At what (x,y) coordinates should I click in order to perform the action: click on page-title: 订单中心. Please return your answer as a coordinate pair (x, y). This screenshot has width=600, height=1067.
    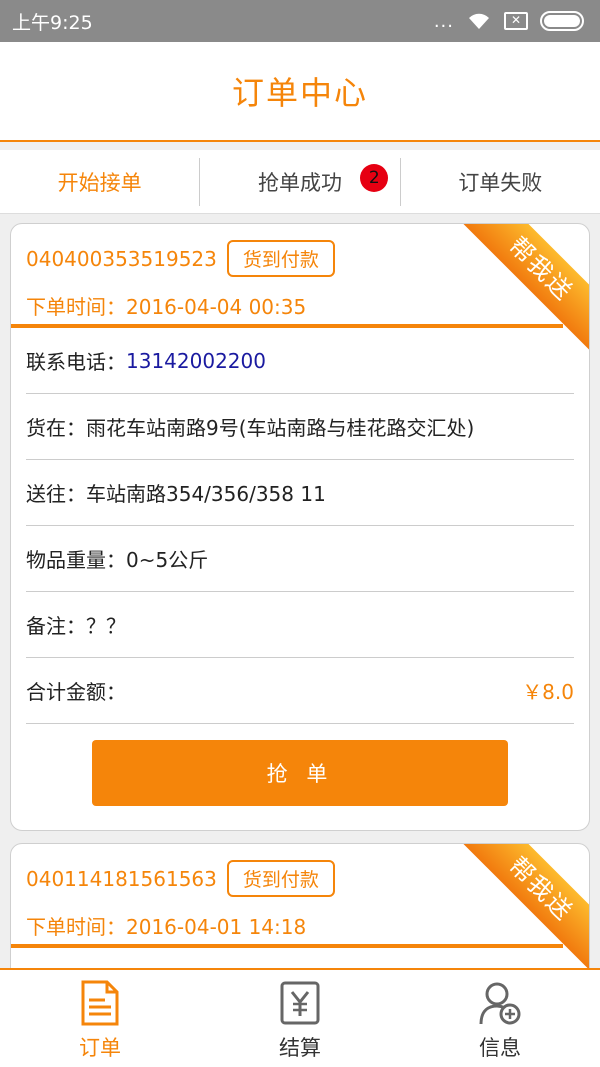
    Looking at the image, I should click on (299, 93).